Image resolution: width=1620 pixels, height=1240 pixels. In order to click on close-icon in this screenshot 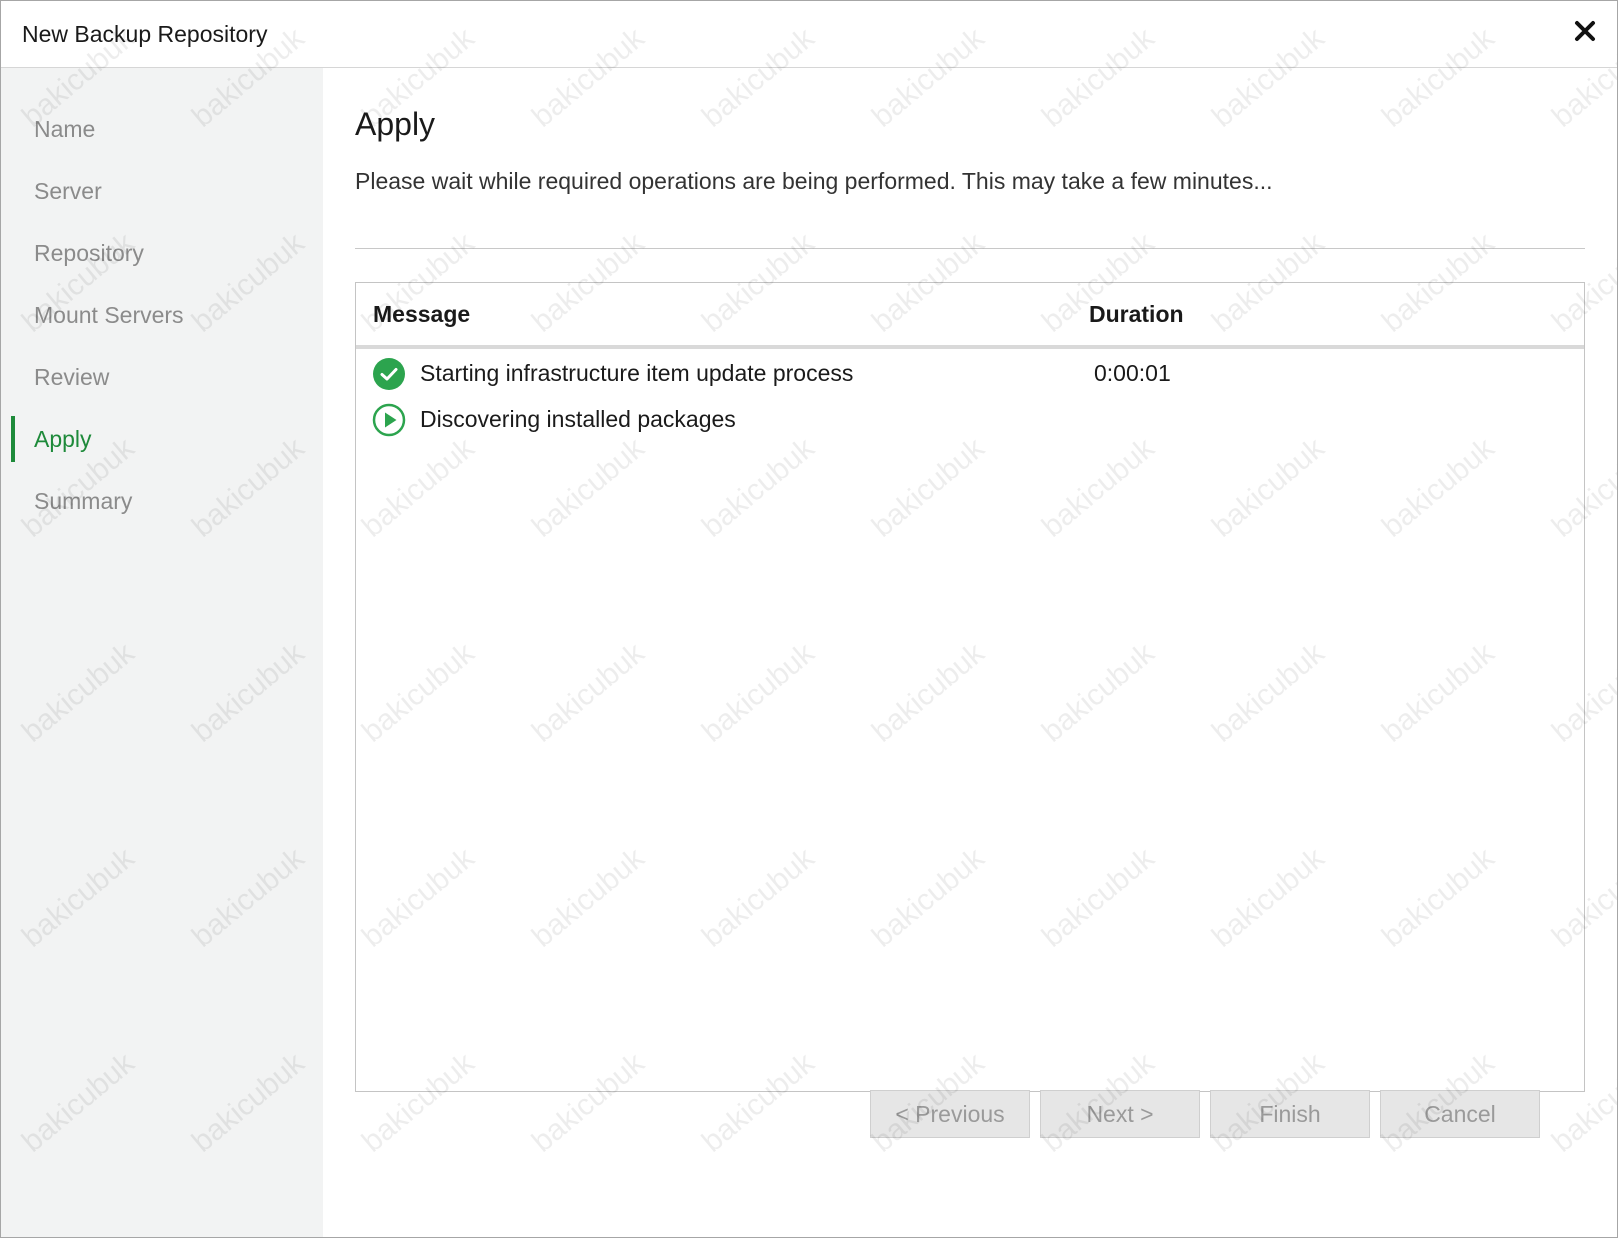, I will do `click(1585, 31)`.